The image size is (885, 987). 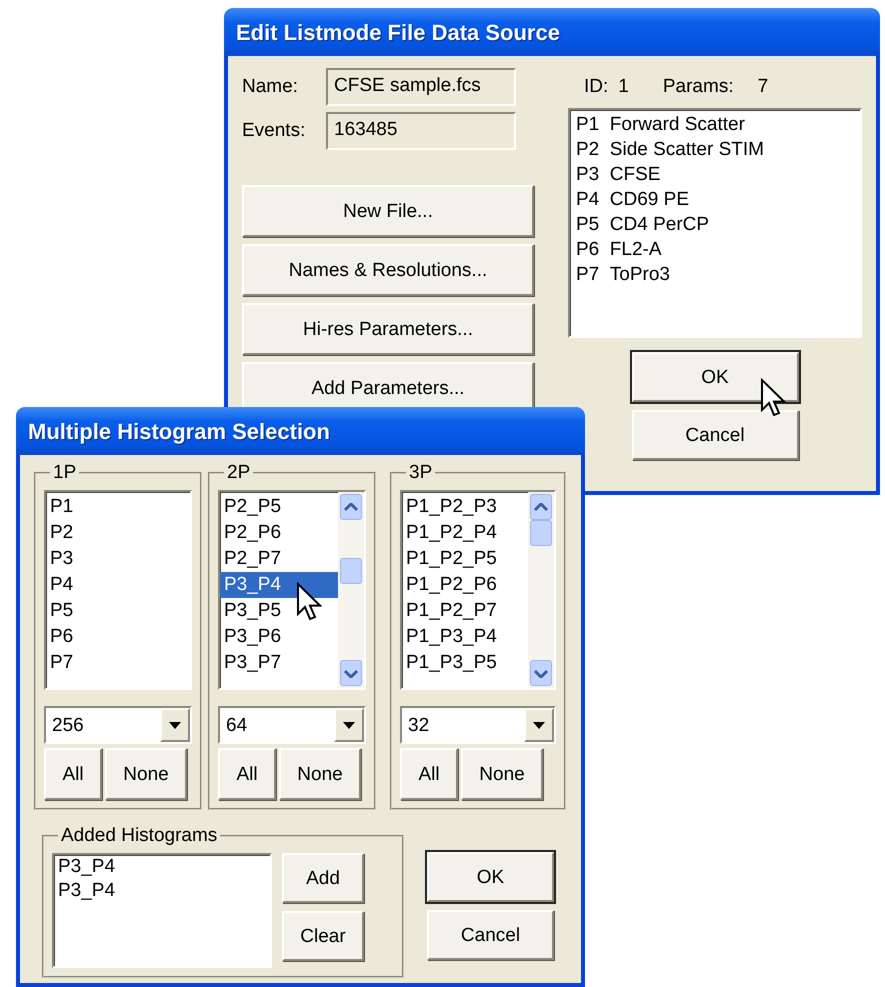 What do you see at coordinates (763, 87) in the screenshot?
I see `params-value: 7` at bounding box center [763, 87].